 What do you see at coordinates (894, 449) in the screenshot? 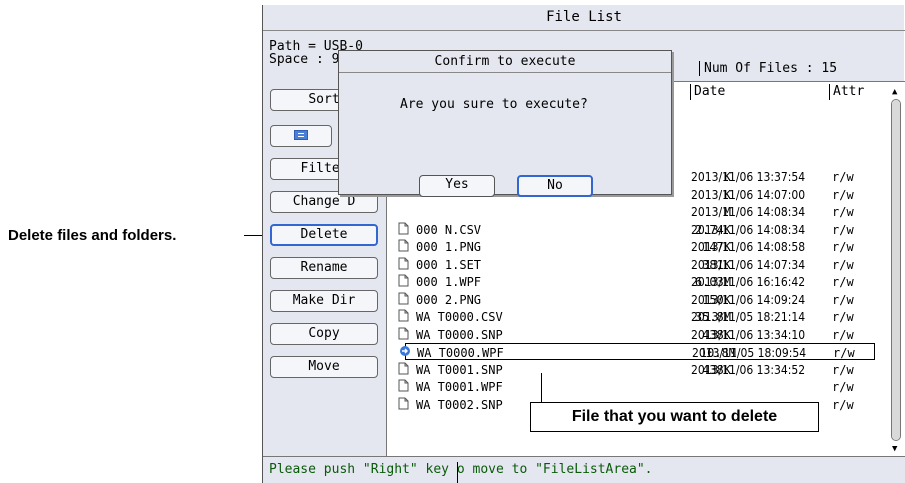
I see `scroll-down-icon: ▼` at bounding box center [894, 449].